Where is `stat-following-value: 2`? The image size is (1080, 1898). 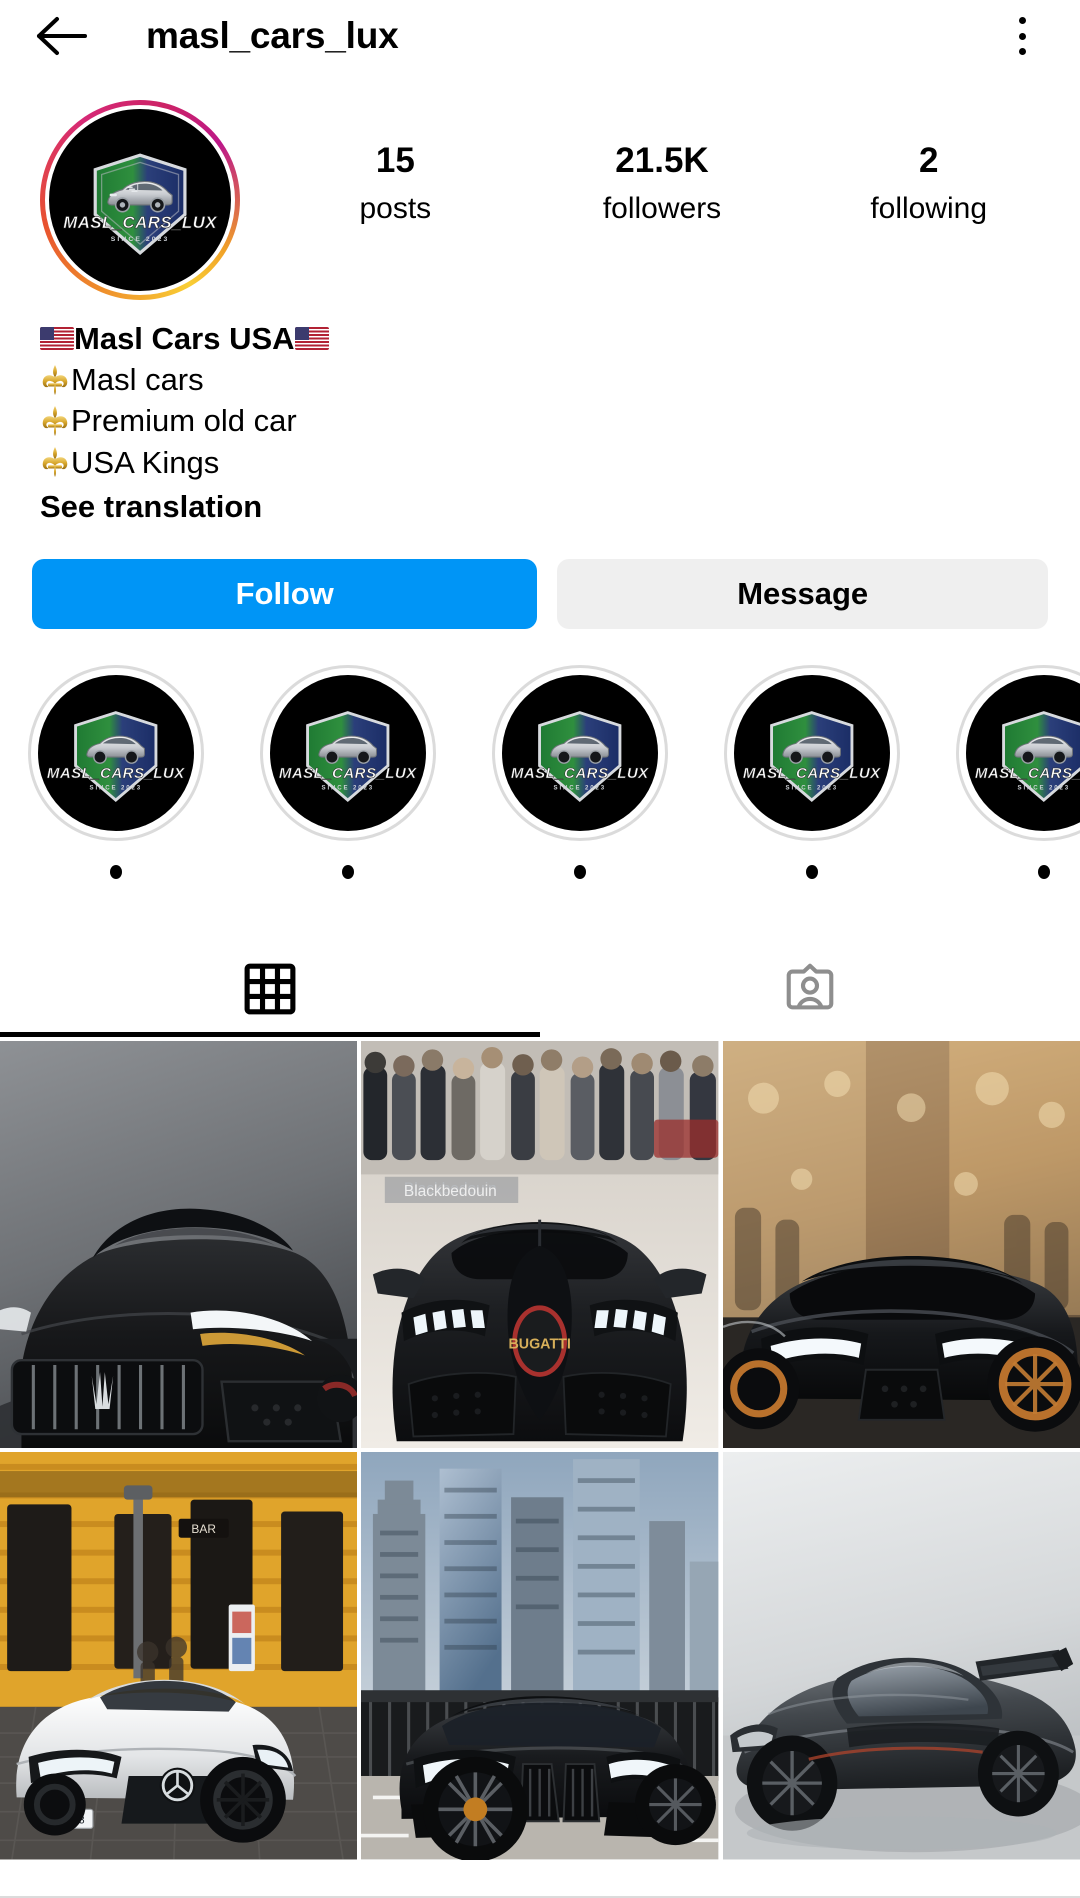 stat-following-value: 2 is located at coordinates (928, 160).